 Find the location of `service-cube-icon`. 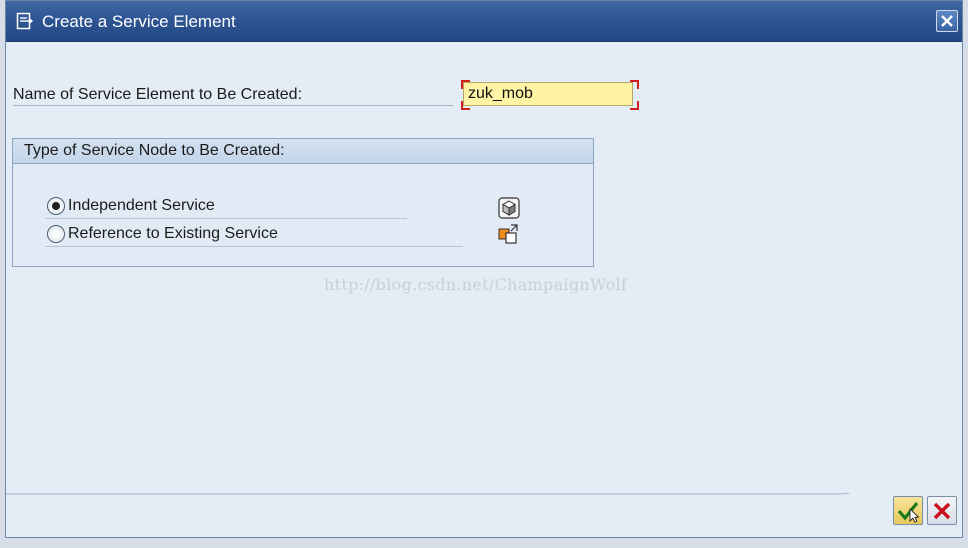

service-cube-icon is located at coordinates (509, 208).